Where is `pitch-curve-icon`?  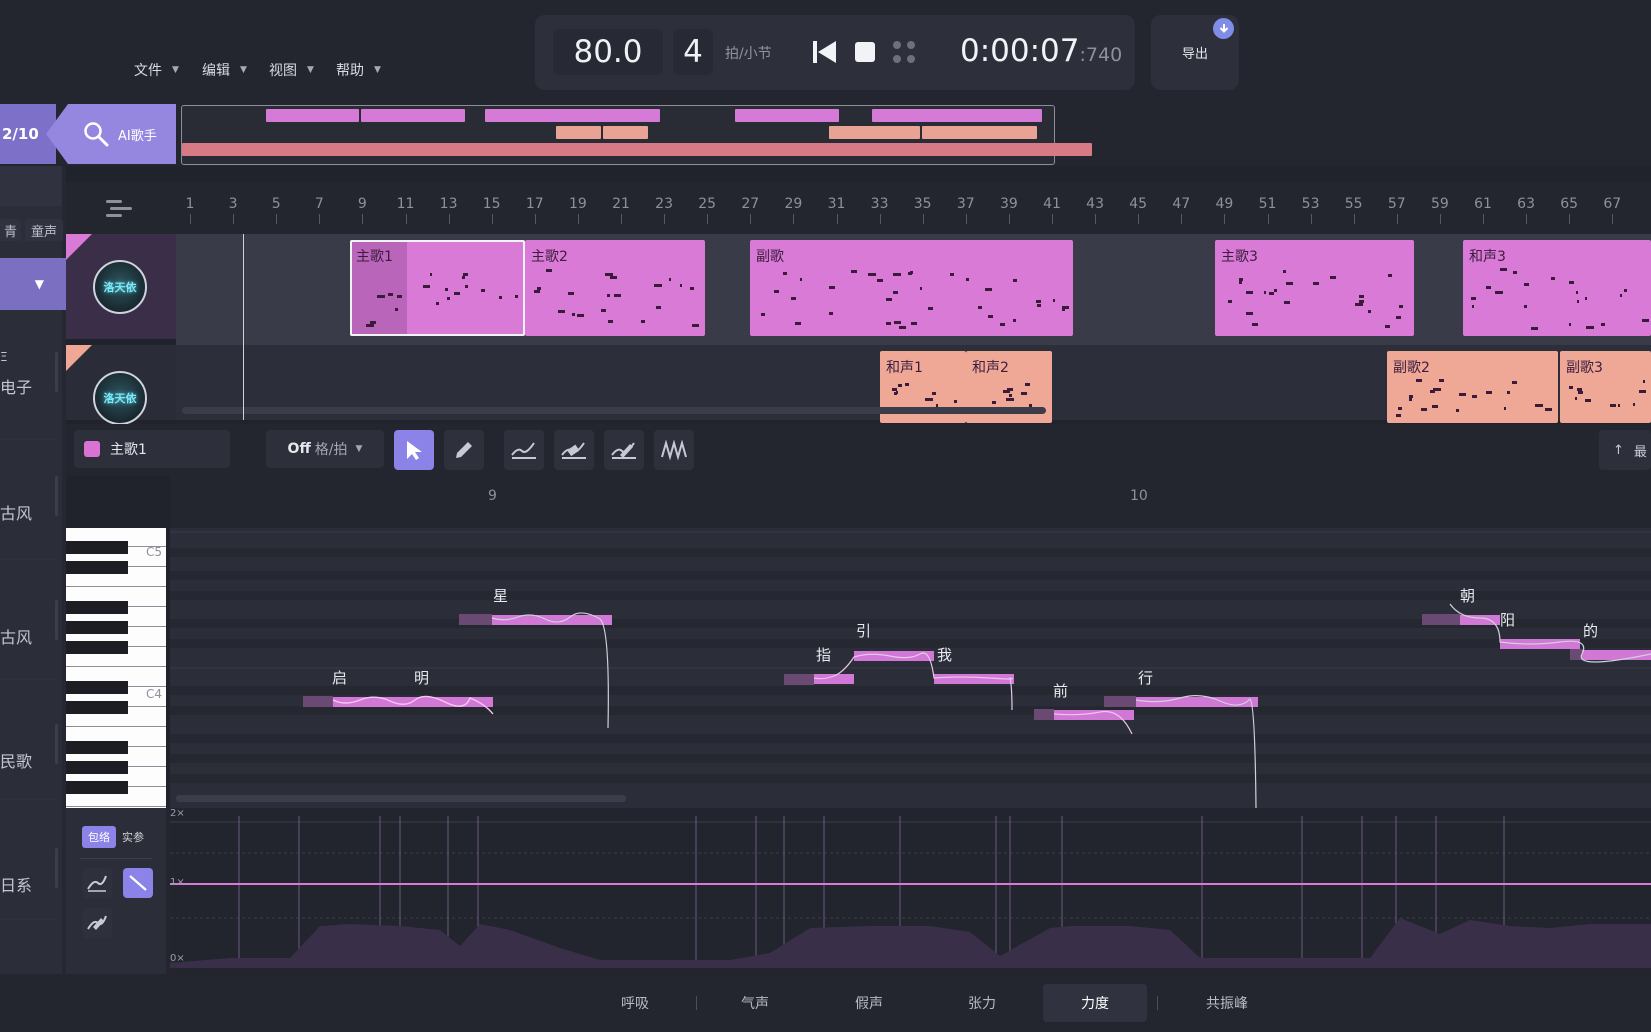
pitch-curve-icon is located at coordinates (524, 450).